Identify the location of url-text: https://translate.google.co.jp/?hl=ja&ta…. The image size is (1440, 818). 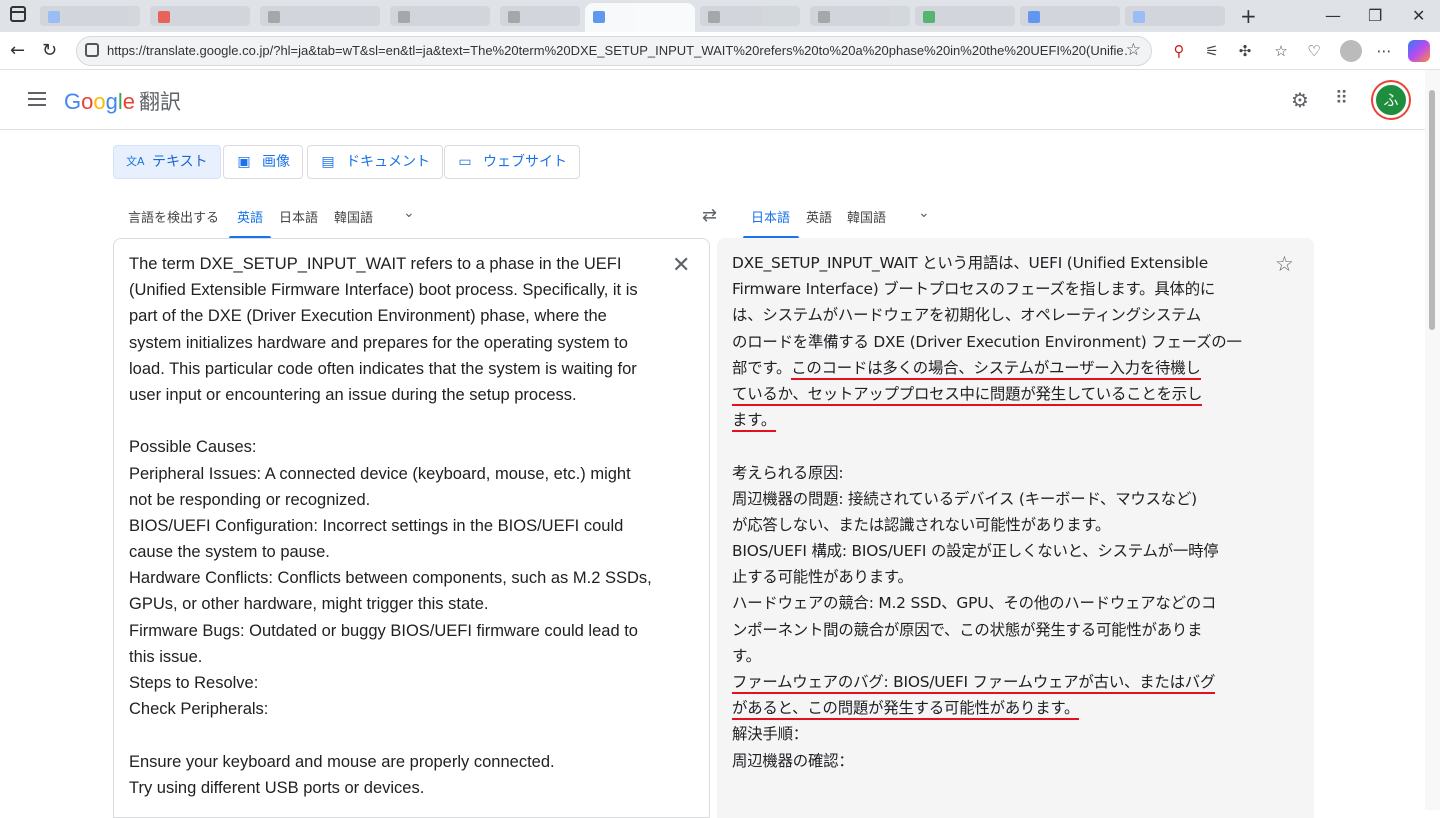
(617, 50).